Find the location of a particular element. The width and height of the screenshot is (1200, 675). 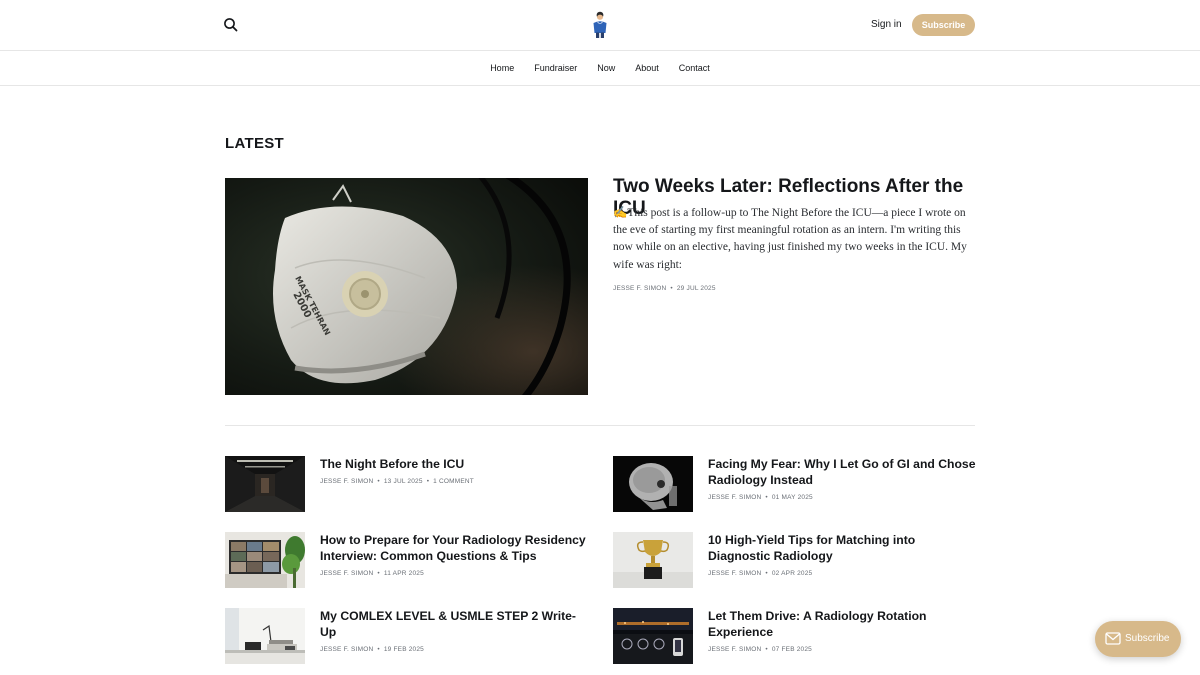

post-meta: JESSE F. SIMON • 01 MAY 2025 is located at coordinates (760, 497).